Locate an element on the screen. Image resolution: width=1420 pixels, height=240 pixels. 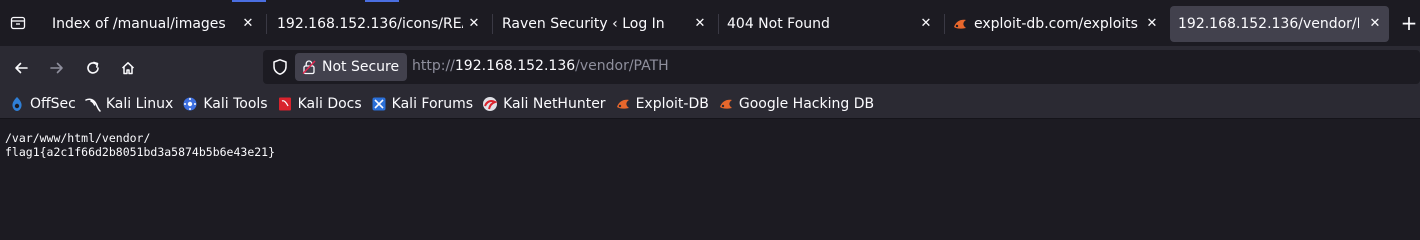
bookmark-label: OffSec is located at coordinates (53, 104).